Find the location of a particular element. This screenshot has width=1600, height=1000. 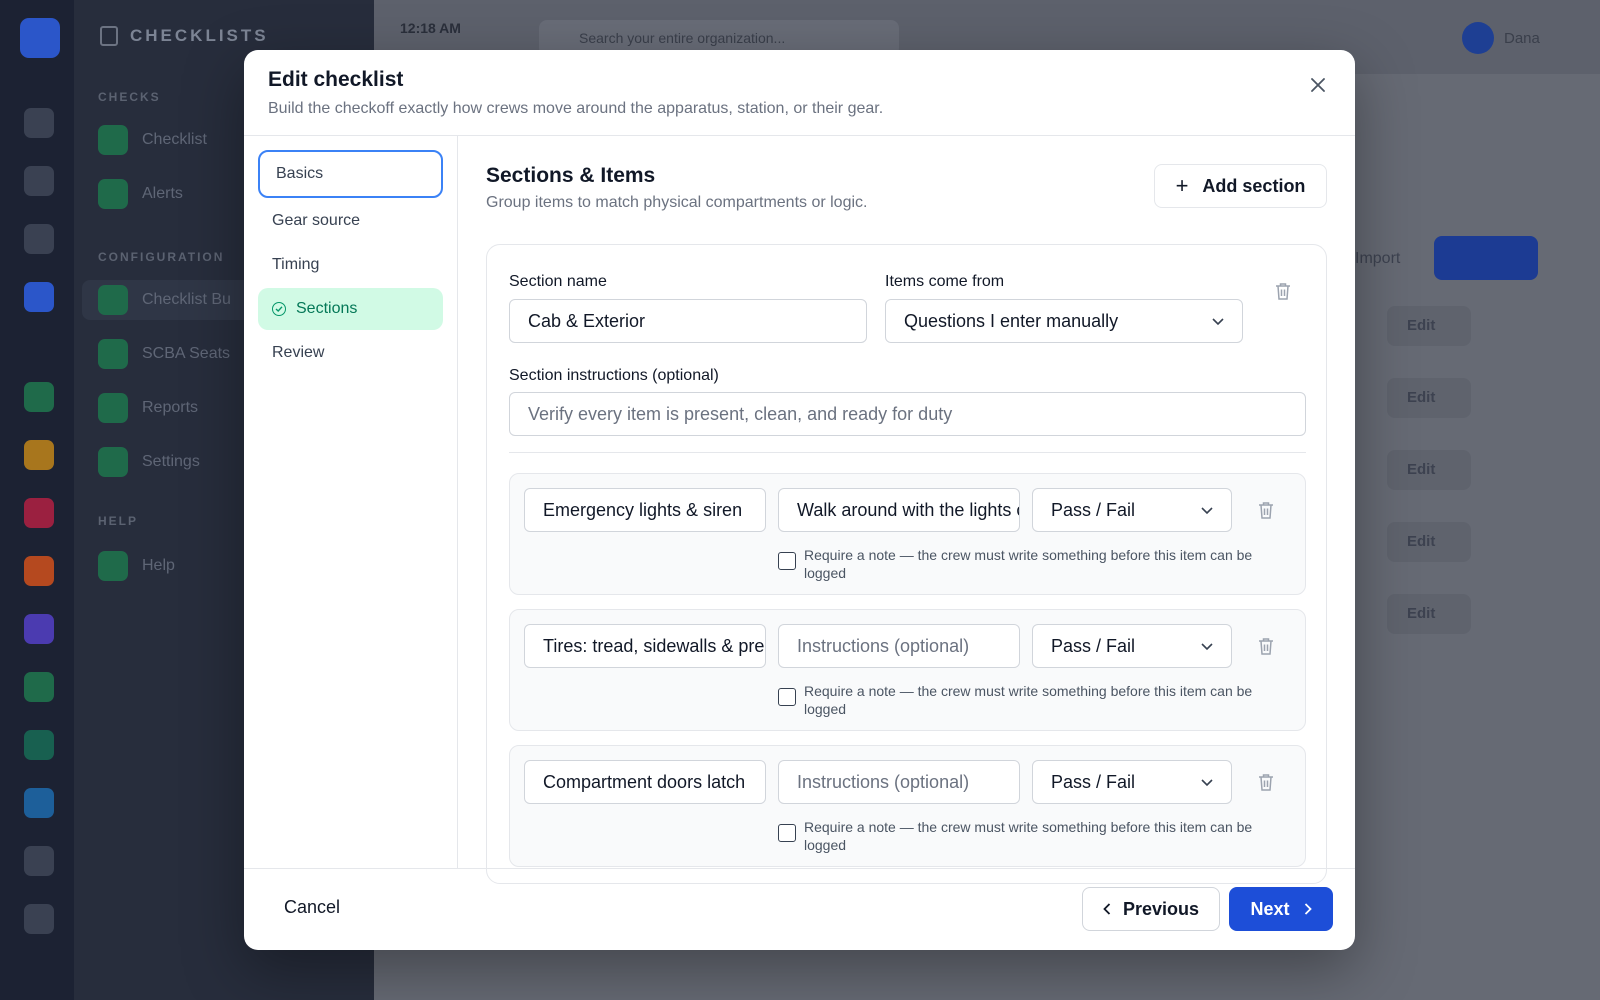

item-instructions-input: Walk around with the lights on is located at coordinates (899, 510).